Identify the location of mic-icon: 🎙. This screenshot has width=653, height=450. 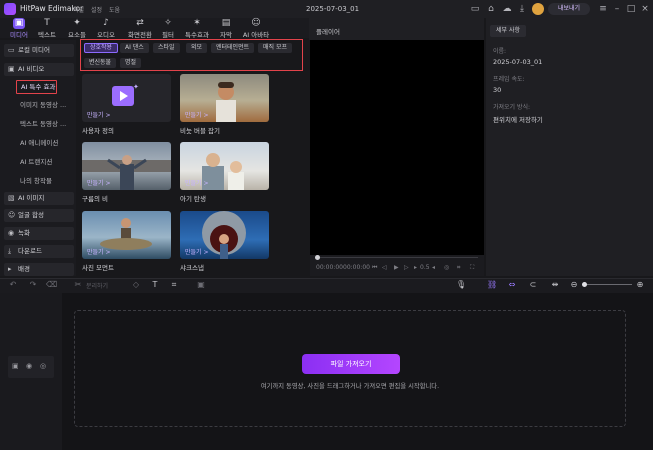
(461, 285).